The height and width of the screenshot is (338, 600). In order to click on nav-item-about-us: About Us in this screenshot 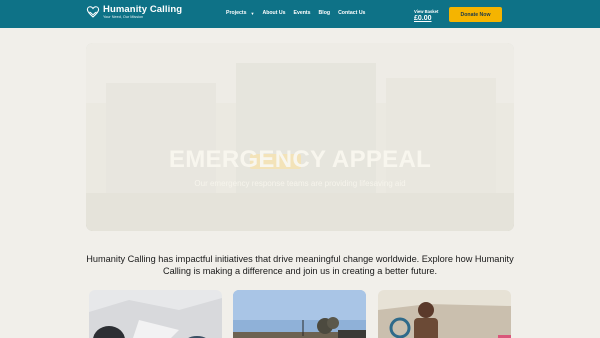, I will do `click(273, 13)`.